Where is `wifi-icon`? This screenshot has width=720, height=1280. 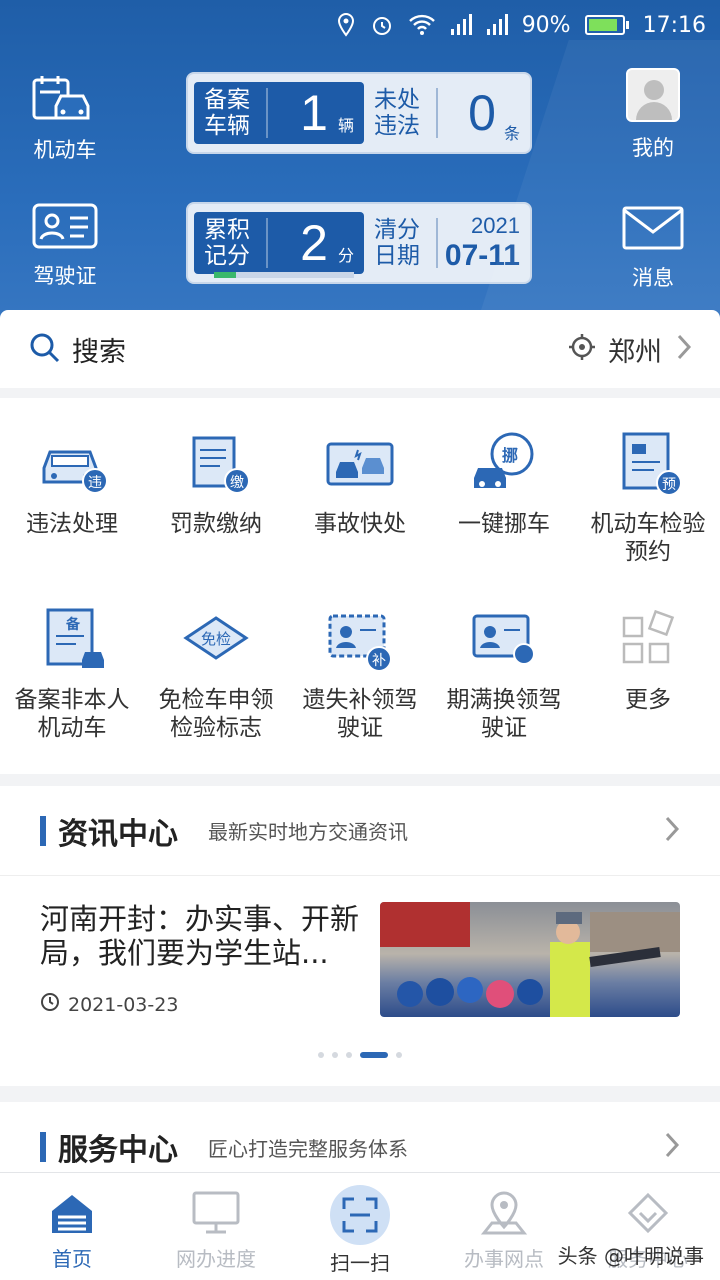
wifi-icon is located at coordinates (422, 25).